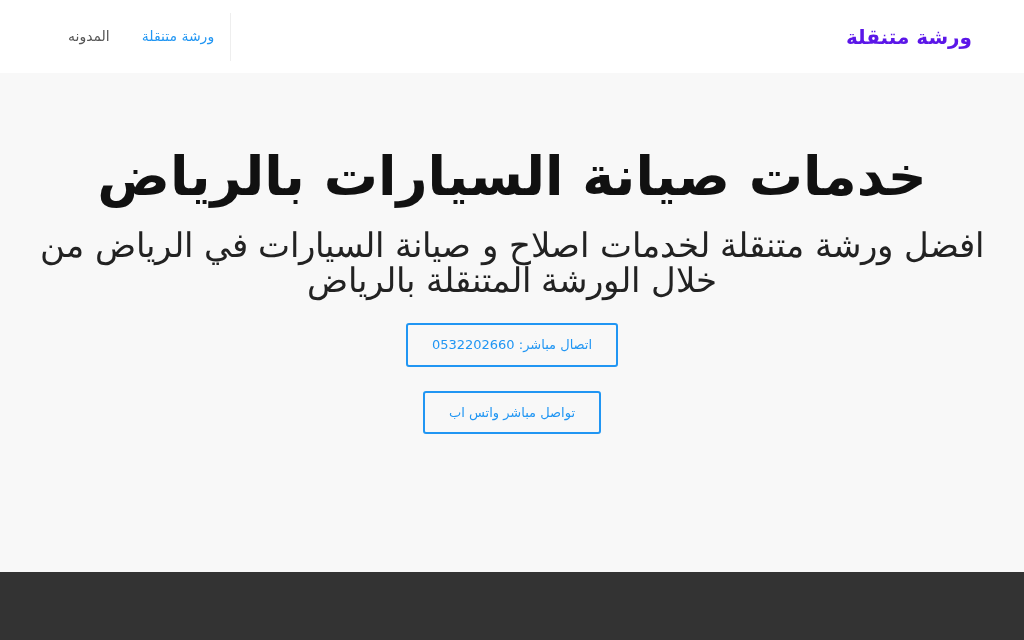  What do you see at coordinates (178, 36) in the screenshot?
I see `nav-link: ورشة متنقلة` at bounding box center [178, 36].